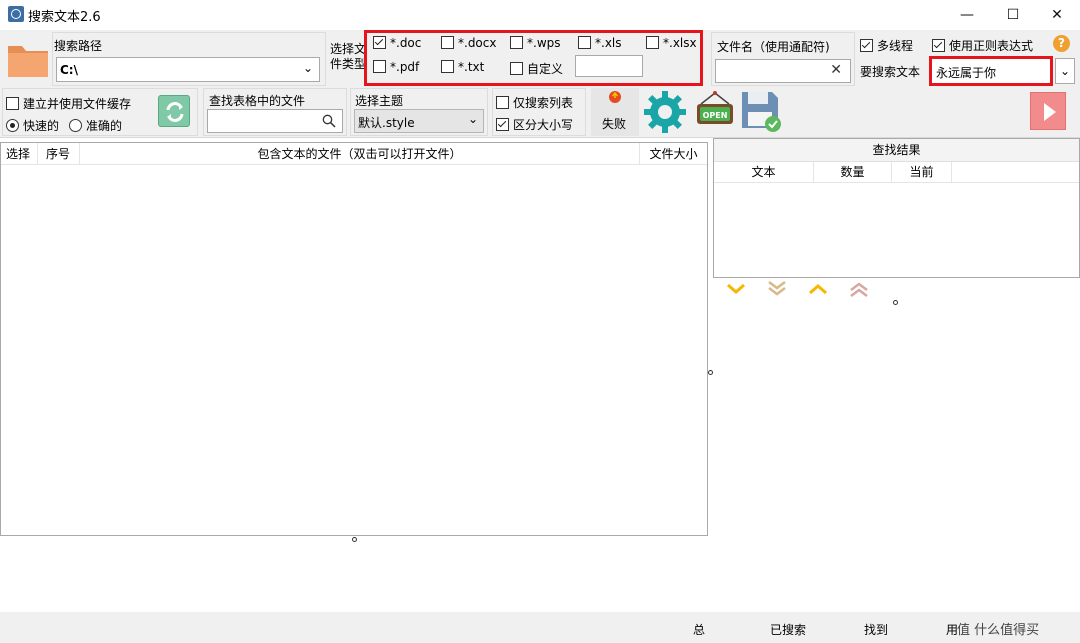 This screenshot has height=643, width=1080. Describe the element at coordinates (535, 43) in the screenshot. I see `checkbox-wps: *.wps` at that location.